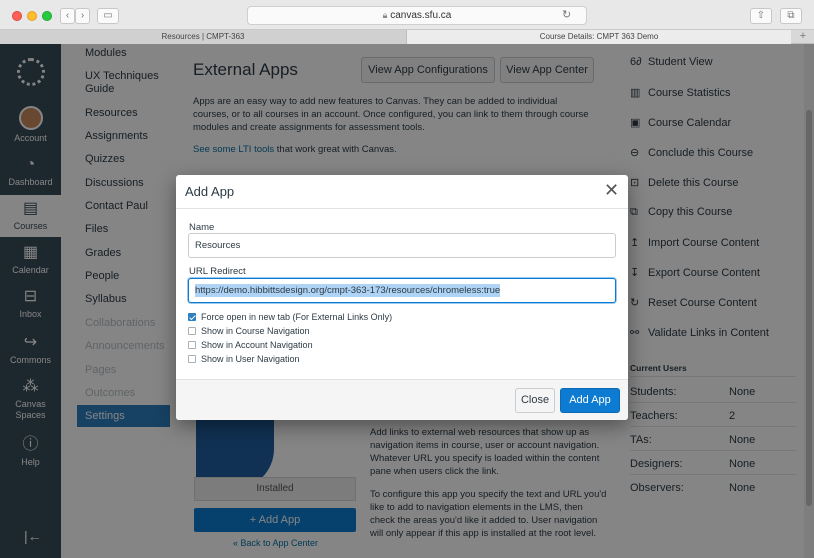  I want to click on dialog-header: Add App ✕, so click(402, 192).